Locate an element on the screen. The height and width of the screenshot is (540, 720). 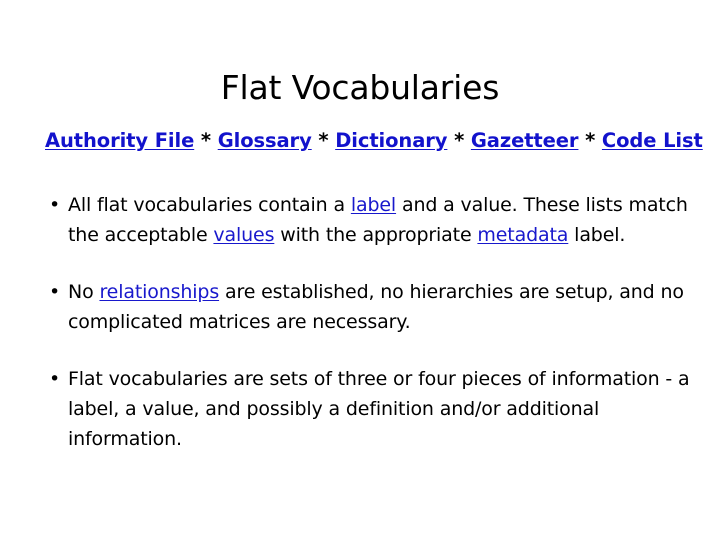
inline-term-link-values: values is located at coordinates (243, 235).